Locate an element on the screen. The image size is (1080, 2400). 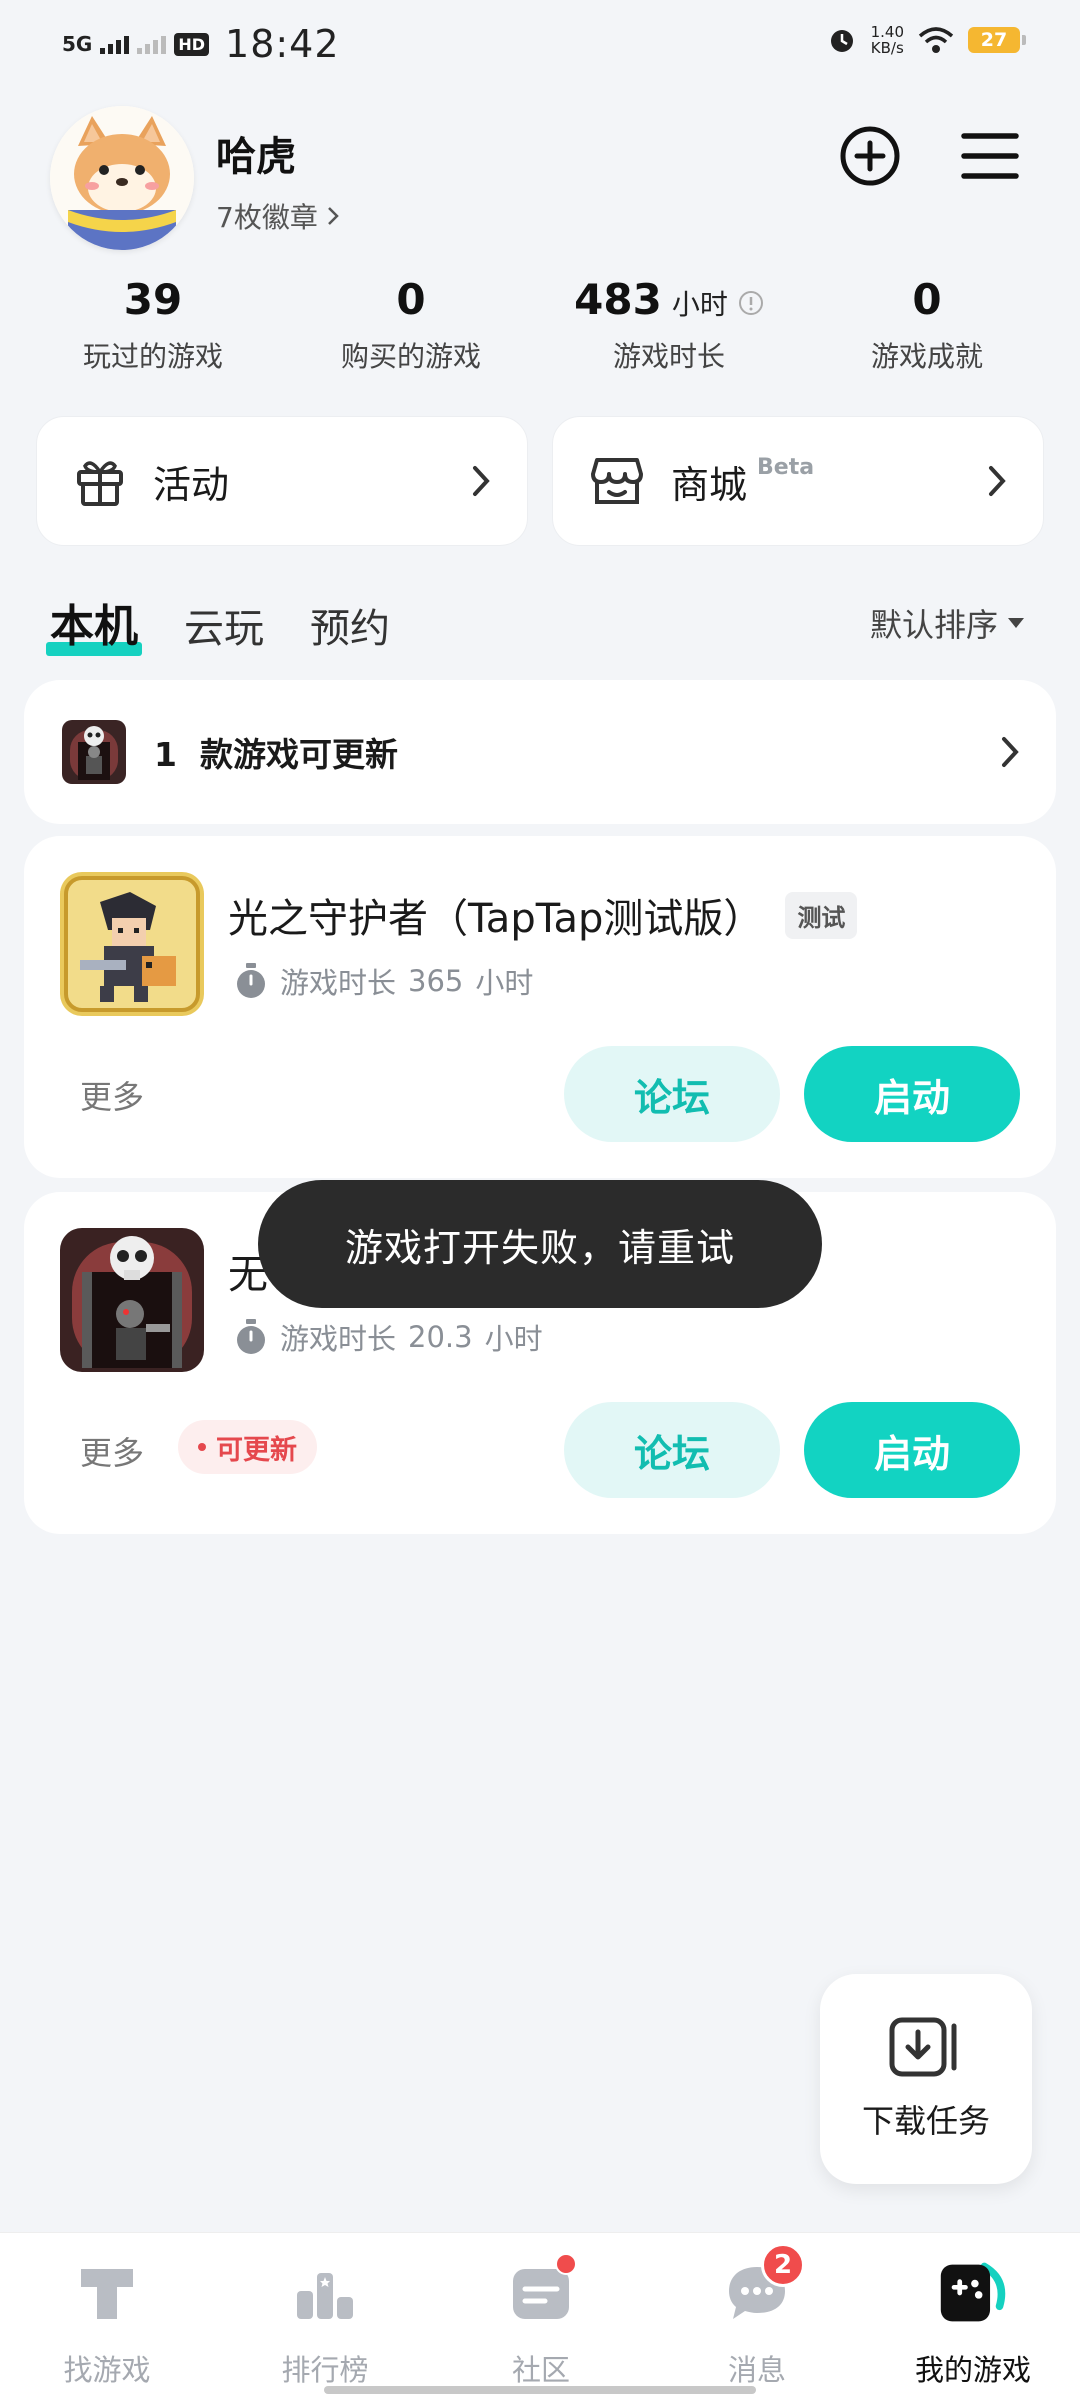
nav-messages: 2 消息 is located at coordinates (757, 2316).